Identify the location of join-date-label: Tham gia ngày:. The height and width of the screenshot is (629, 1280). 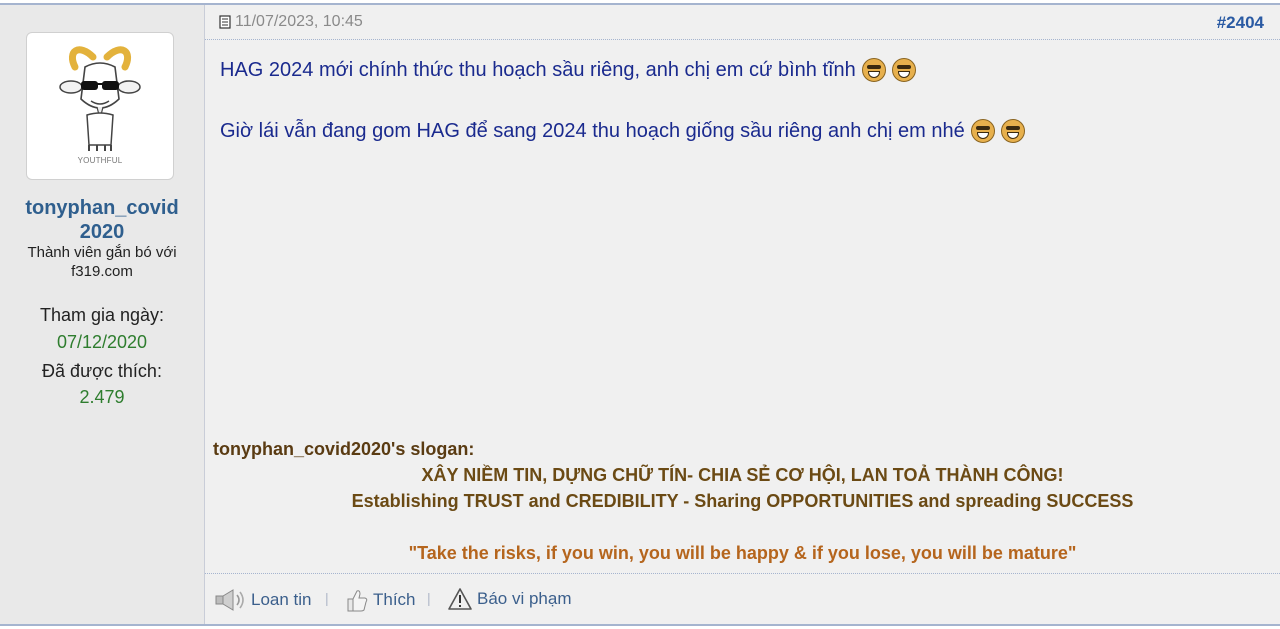
(102, 315).